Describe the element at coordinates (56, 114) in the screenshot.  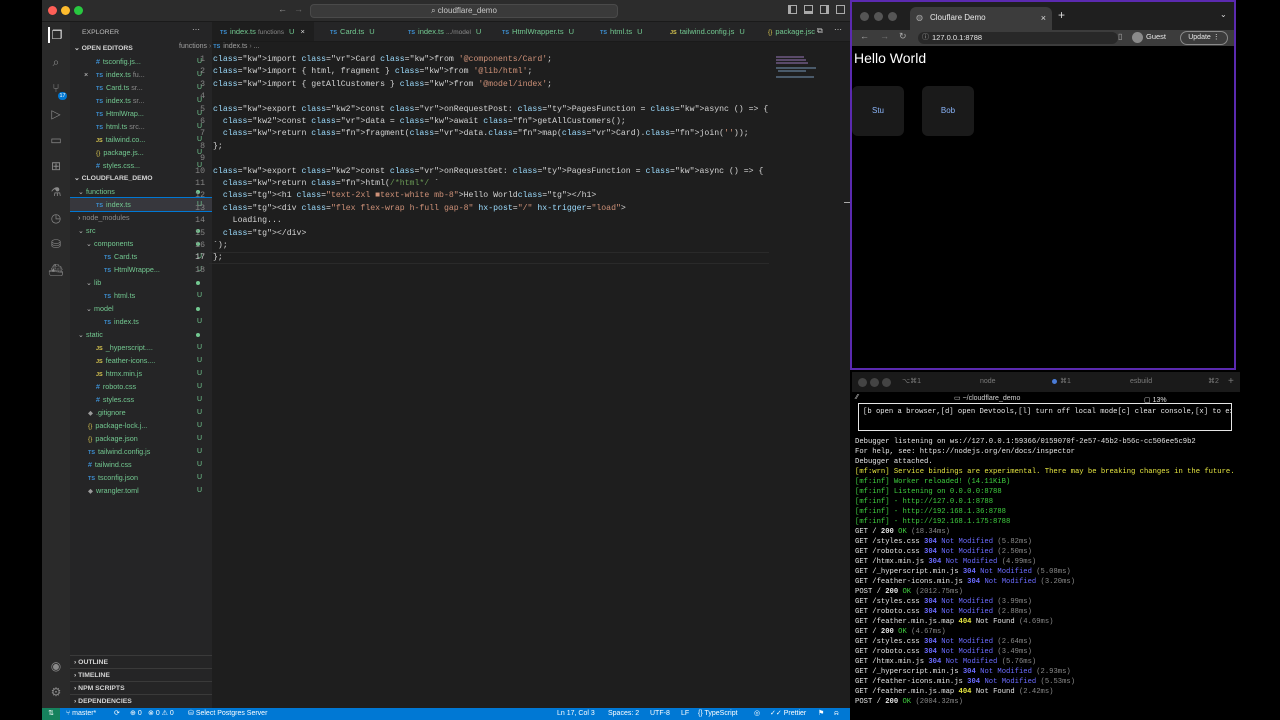
I see `run-debug-icon: ▷` at that location.